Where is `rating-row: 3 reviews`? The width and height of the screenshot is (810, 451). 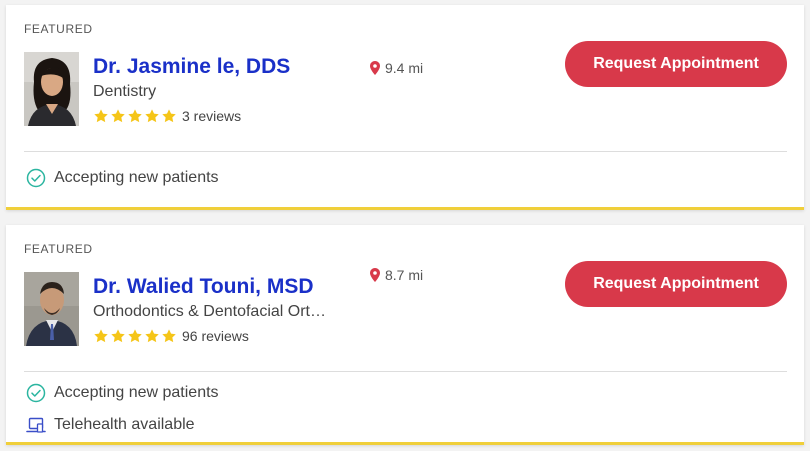
rating-row: 3 reviews is located at coordinates (167, 116).